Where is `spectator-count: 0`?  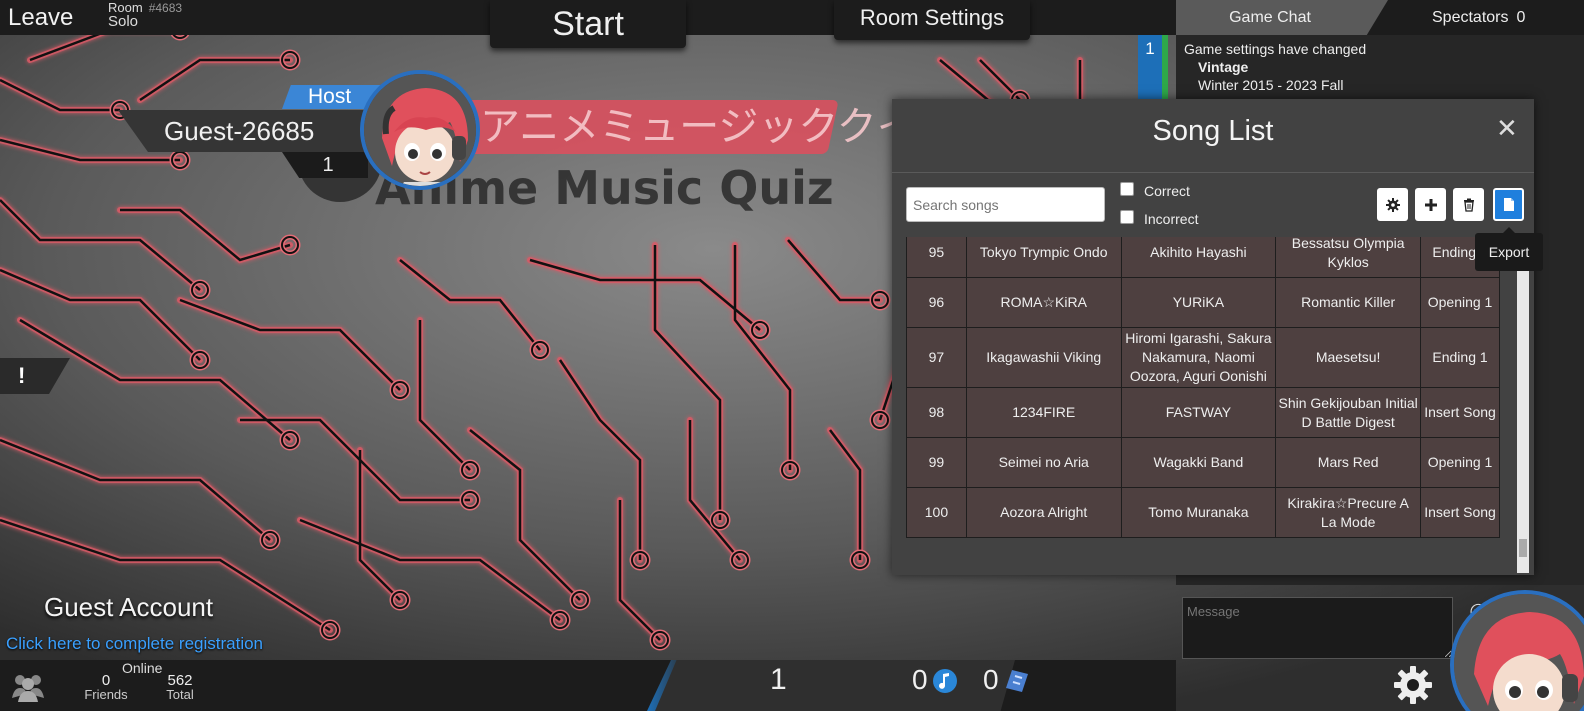 spectator-count: 0 is located at coordinates (1521, 17).